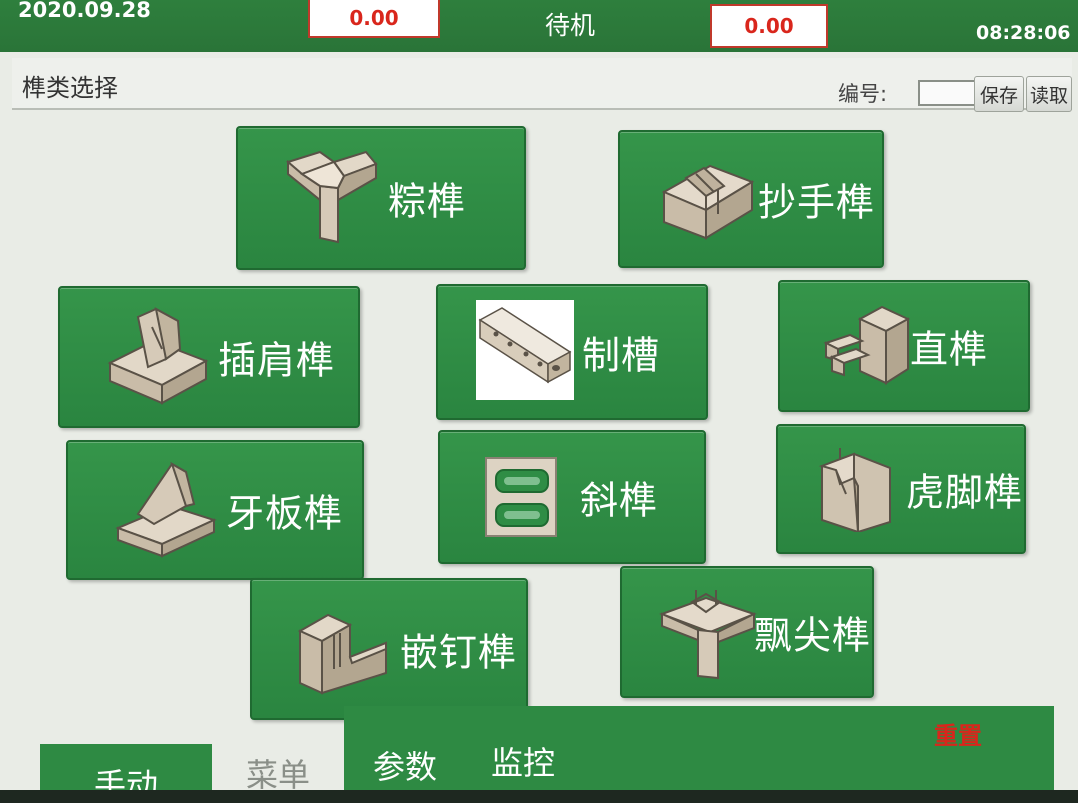 The image size is (1078, 803). I want to click on tiger-foot-icon, so click(856, 489).